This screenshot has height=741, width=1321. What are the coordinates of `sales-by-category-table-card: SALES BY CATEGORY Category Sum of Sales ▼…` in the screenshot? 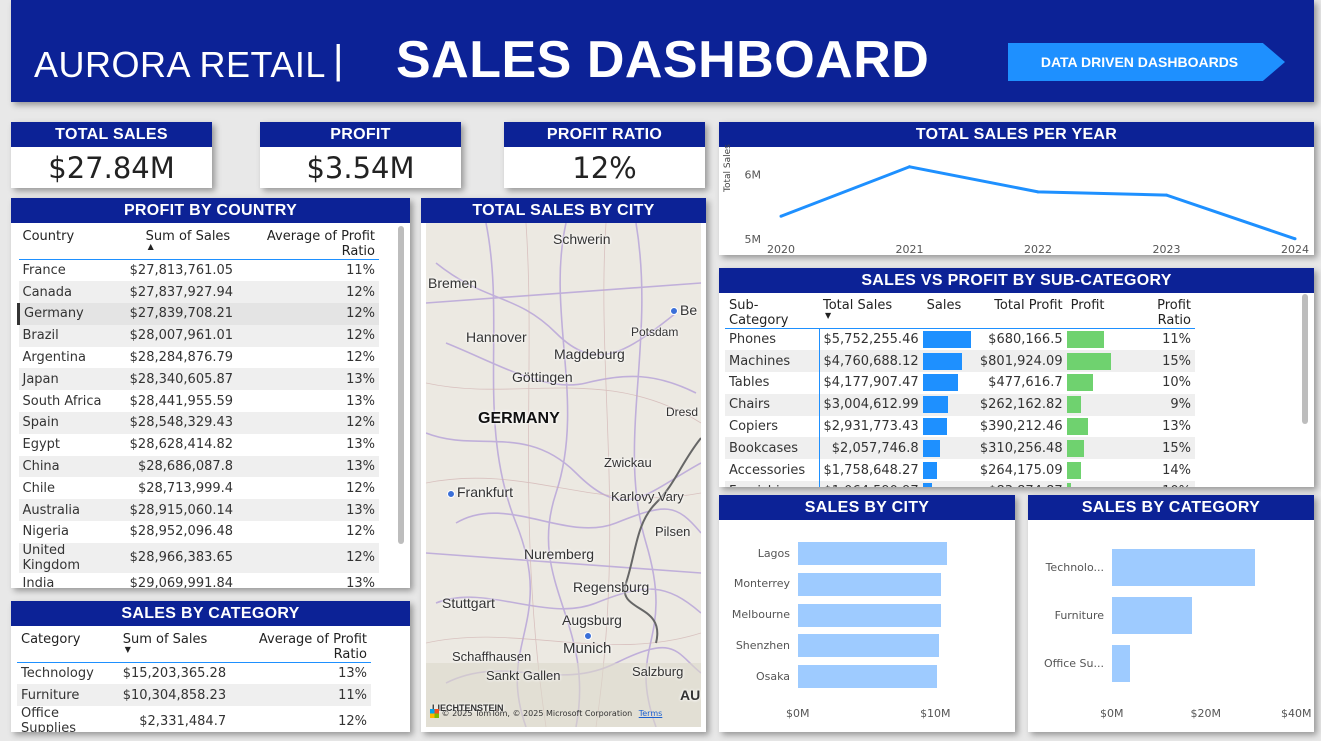 It's located at (210, 666).